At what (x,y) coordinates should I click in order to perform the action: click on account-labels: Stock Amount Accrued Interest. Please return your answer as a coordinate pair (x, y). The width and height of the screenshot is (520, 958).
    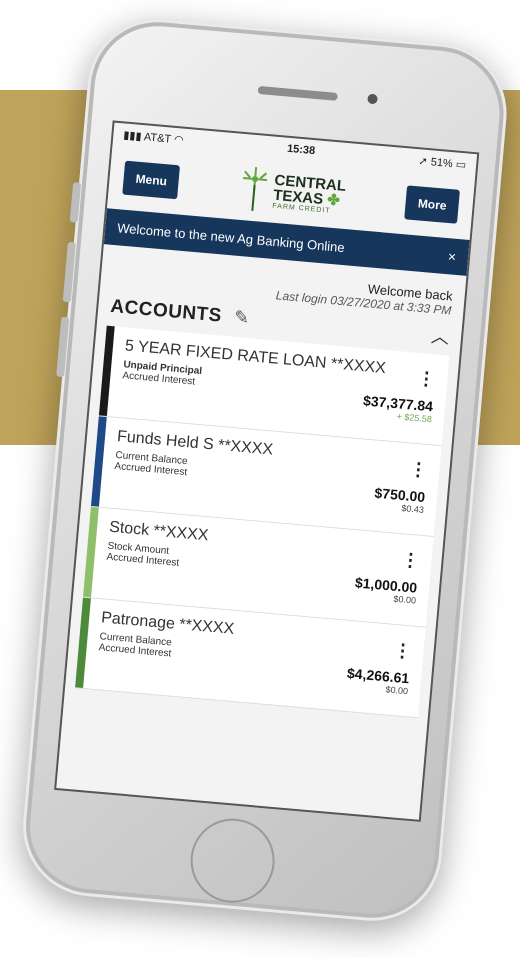
    Looking at the image, I should click on (143, 563).